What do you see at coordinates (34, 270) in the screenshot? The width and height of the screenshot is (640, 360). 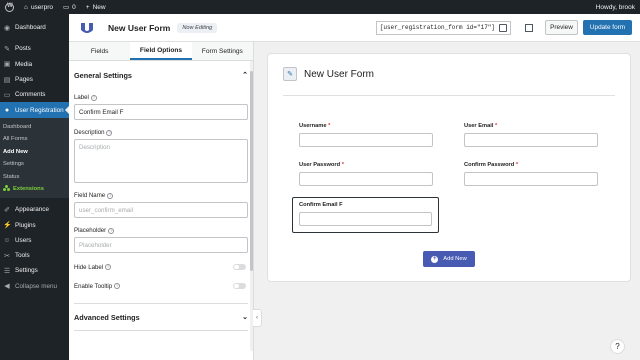 I see `menu-settings: ☰ Settings` at bounding box center [34, 270].